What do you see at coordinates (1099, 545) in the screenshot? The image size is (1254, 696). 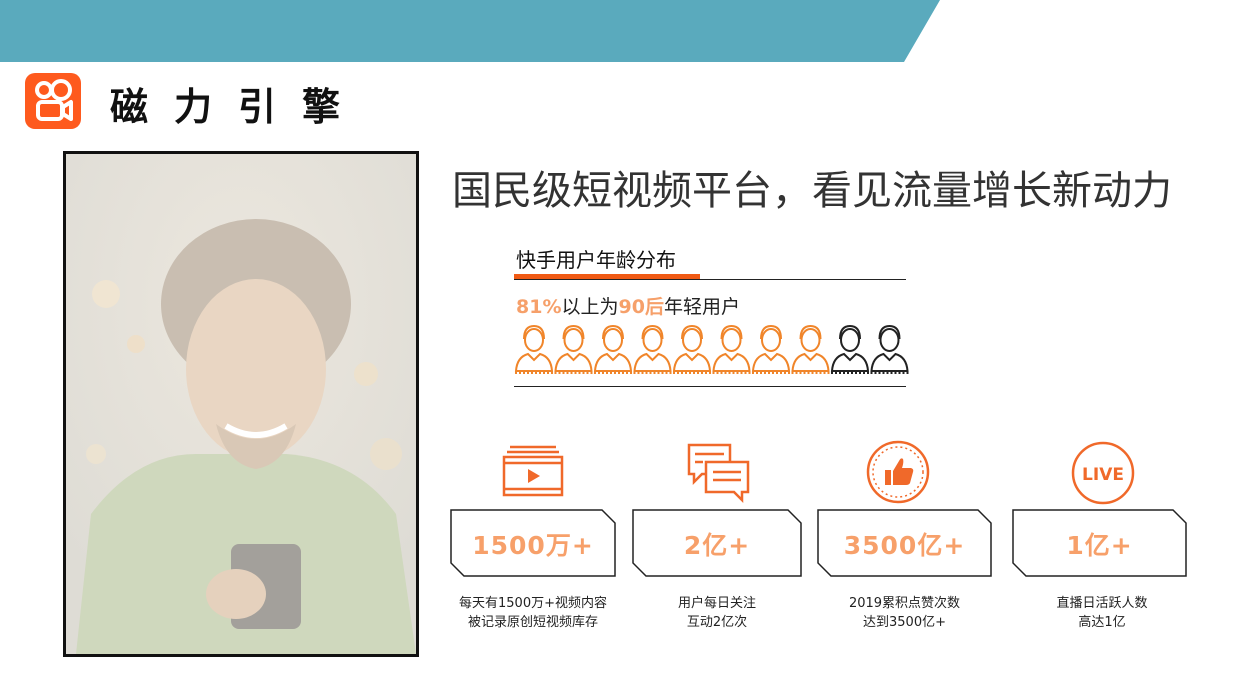 I see `metric-value-4: 1亿+` at bounding box center [1099, 545].